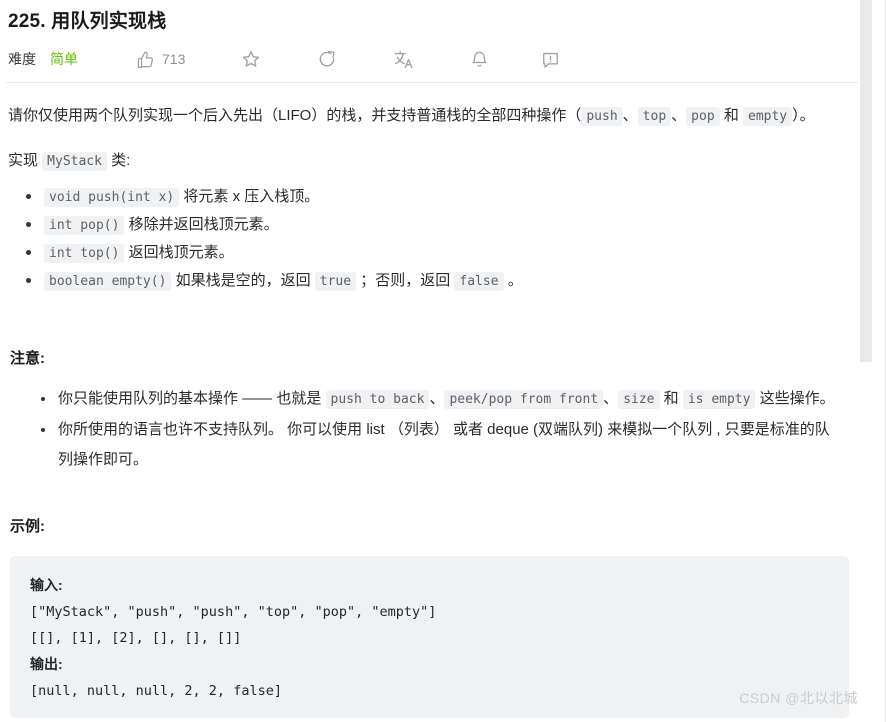  Describe the element at coordinates (118, 160) in the screenshot. I see `implement-text-b: 类:` at that location.